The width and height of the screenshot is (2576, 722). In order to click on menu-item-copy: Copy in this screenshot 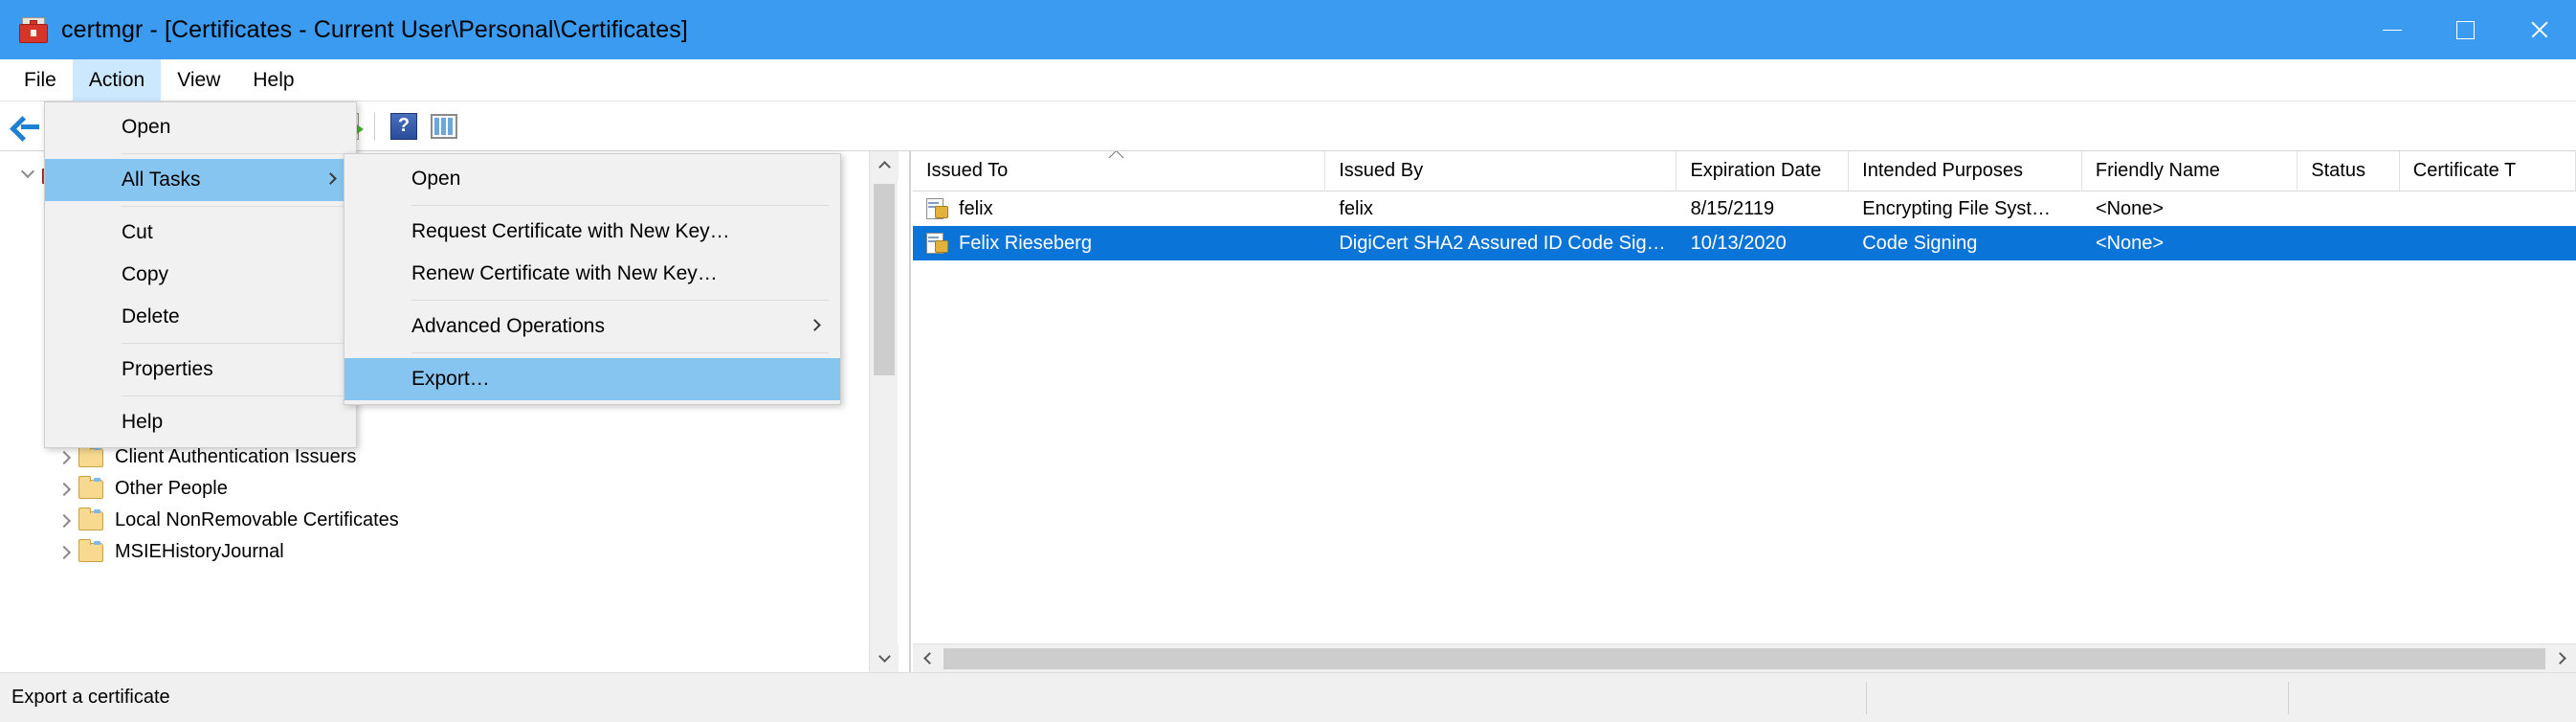, I will do `click(200, 275)`.